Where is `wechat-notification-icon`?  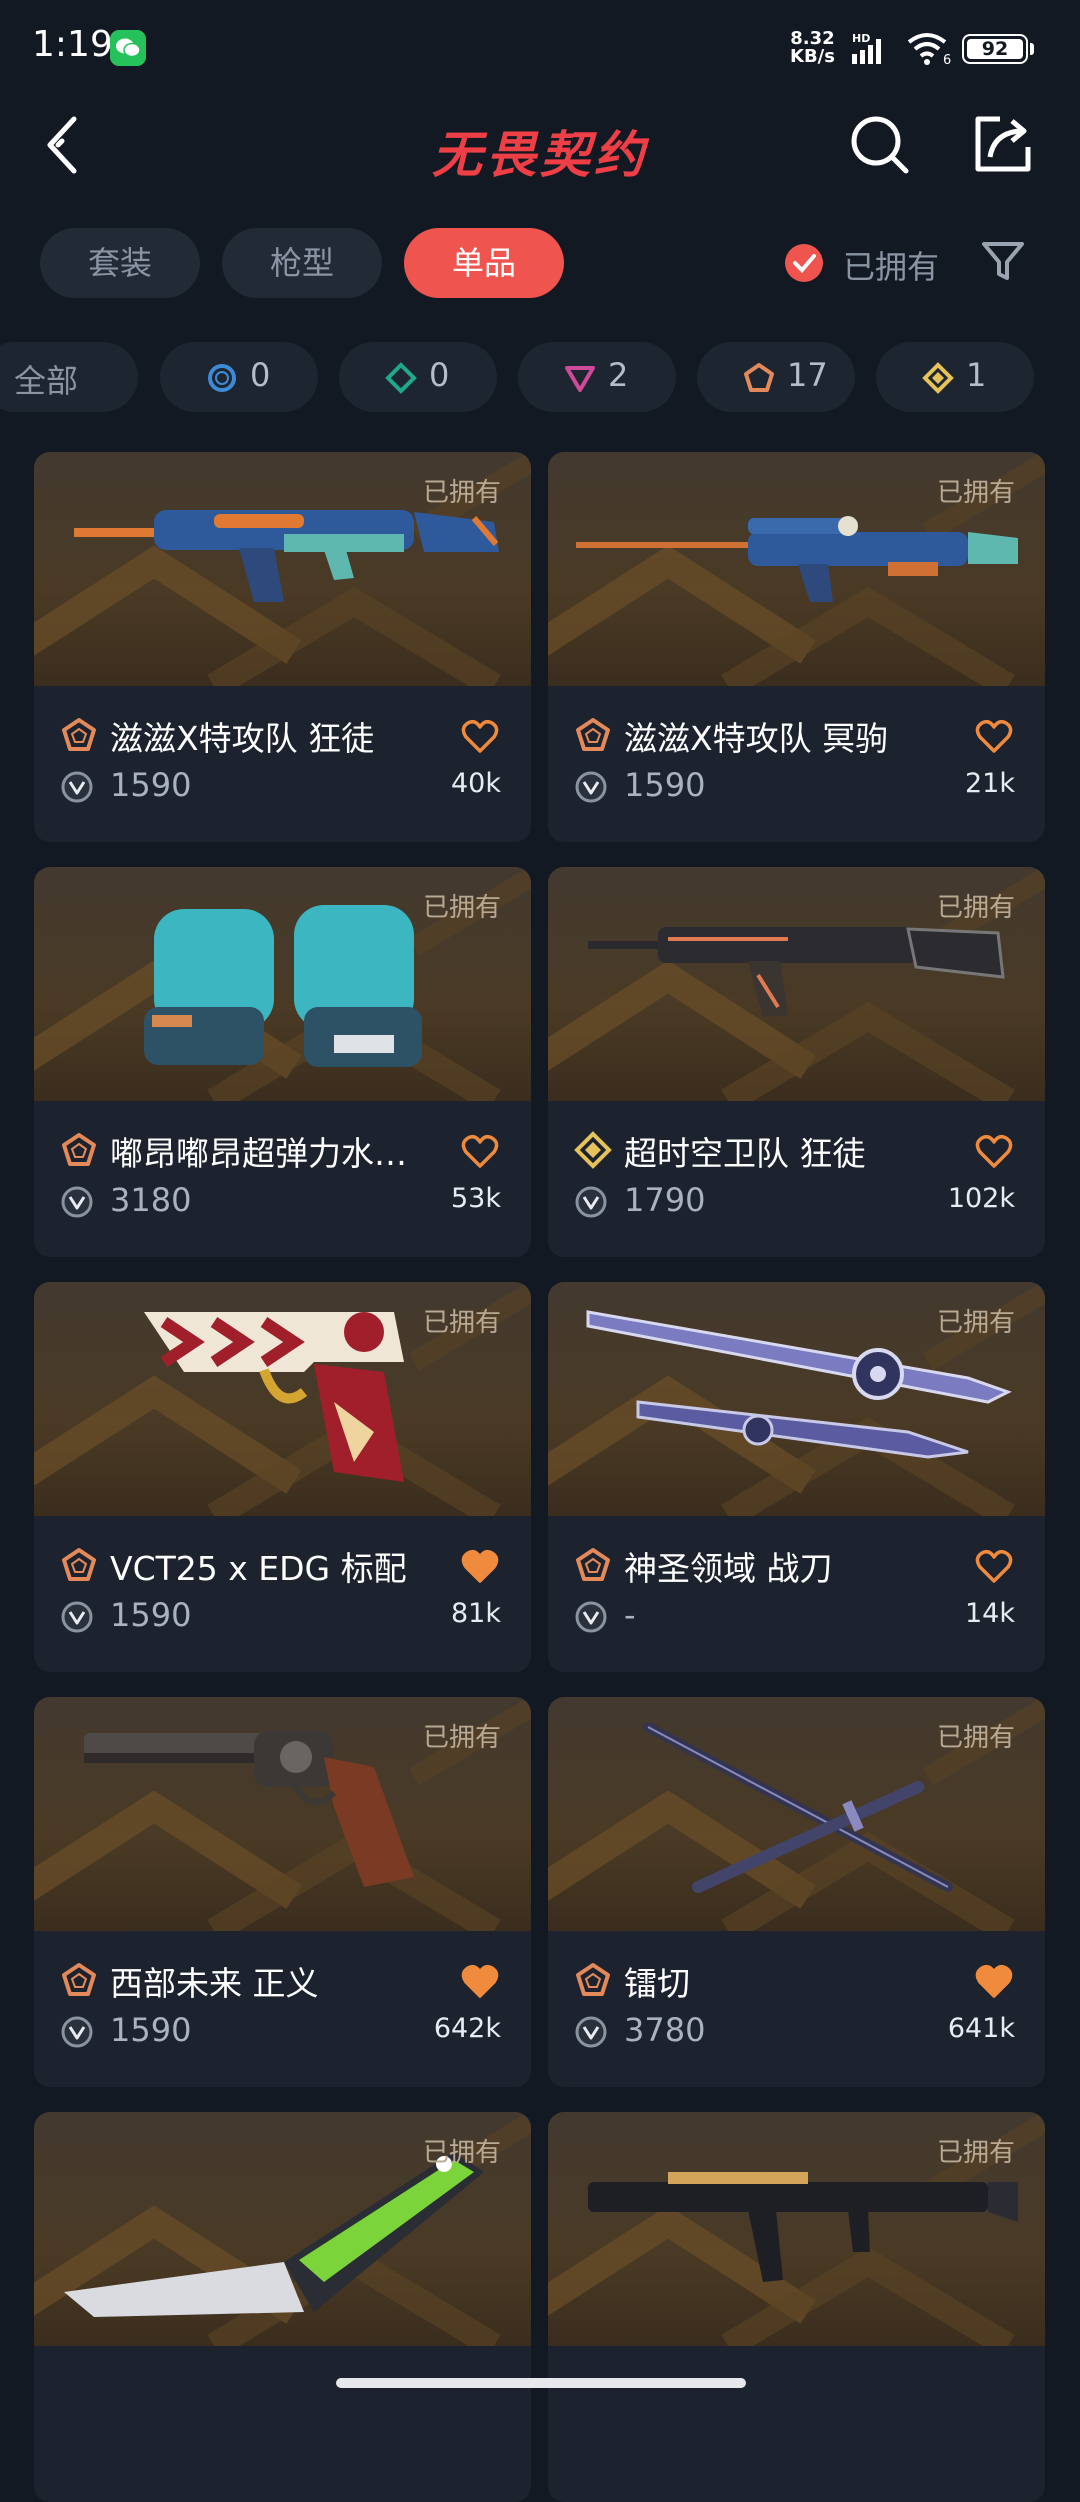 wechat-notification-icon is located at coordinates (128, 48).